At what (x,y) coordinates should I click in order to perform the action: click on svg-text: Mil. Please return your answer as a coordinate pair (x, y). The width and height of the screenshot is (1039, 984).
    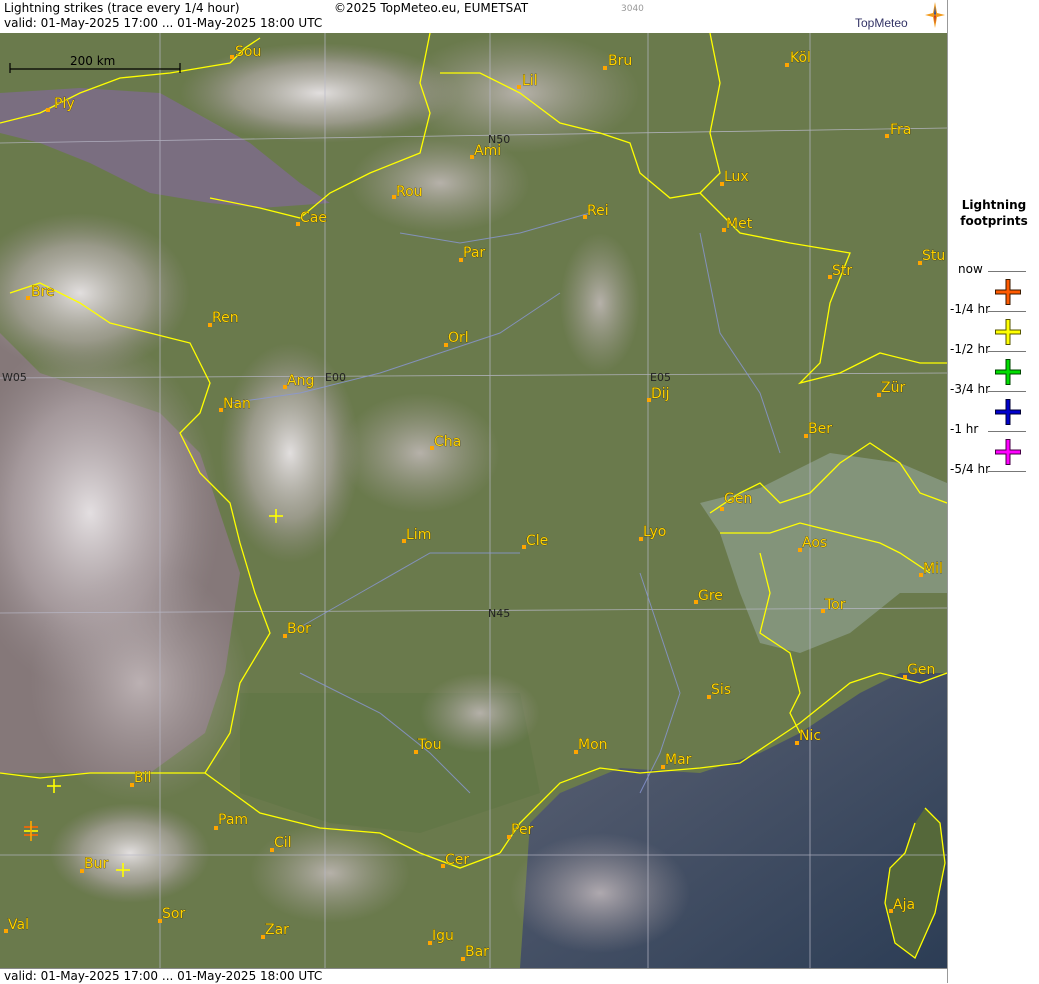
    Looking at the image, I should click on (933, 569).